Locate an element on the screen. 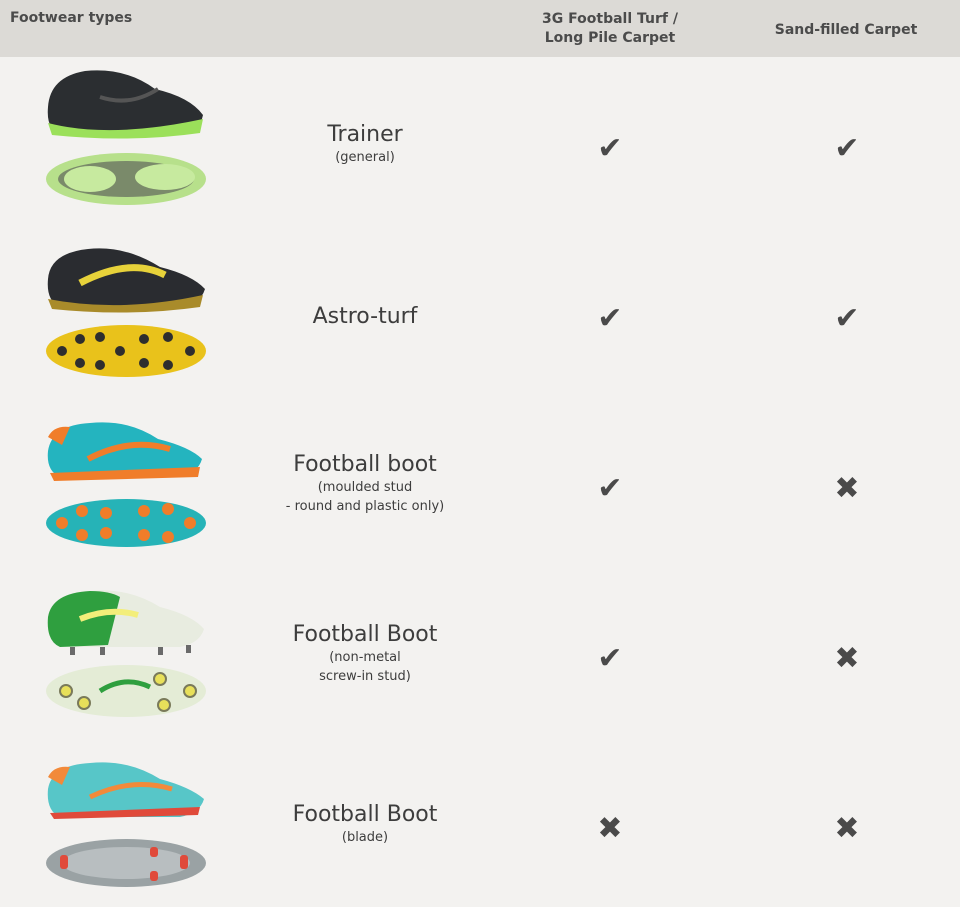 The height and width of the screenshot is (907, 960). header-footwear-types: Footwear types is located at coordinates (71, 18).